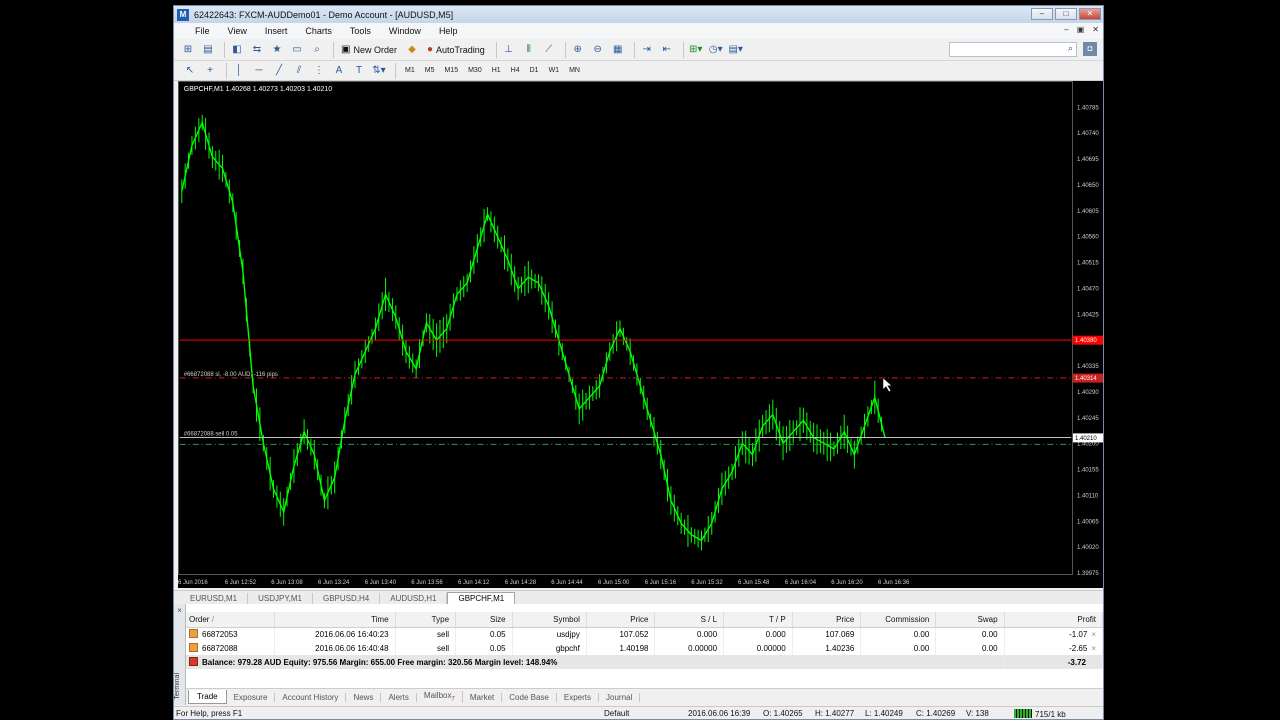 The width and height of the screenshot is (1280, 720). I want to click on indicators-icon: ⊞▾, so click(696, 50).